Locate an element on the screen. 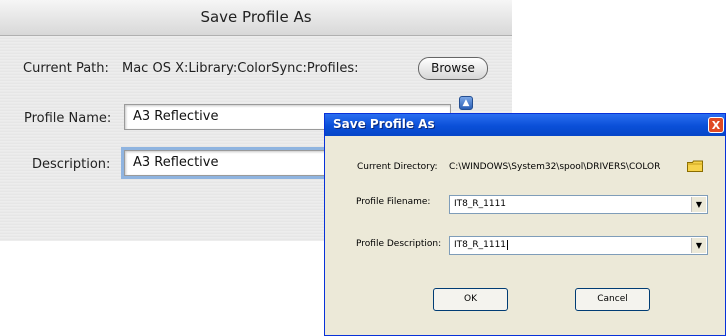  description-label: Description: is located at coordinates (71, 164).